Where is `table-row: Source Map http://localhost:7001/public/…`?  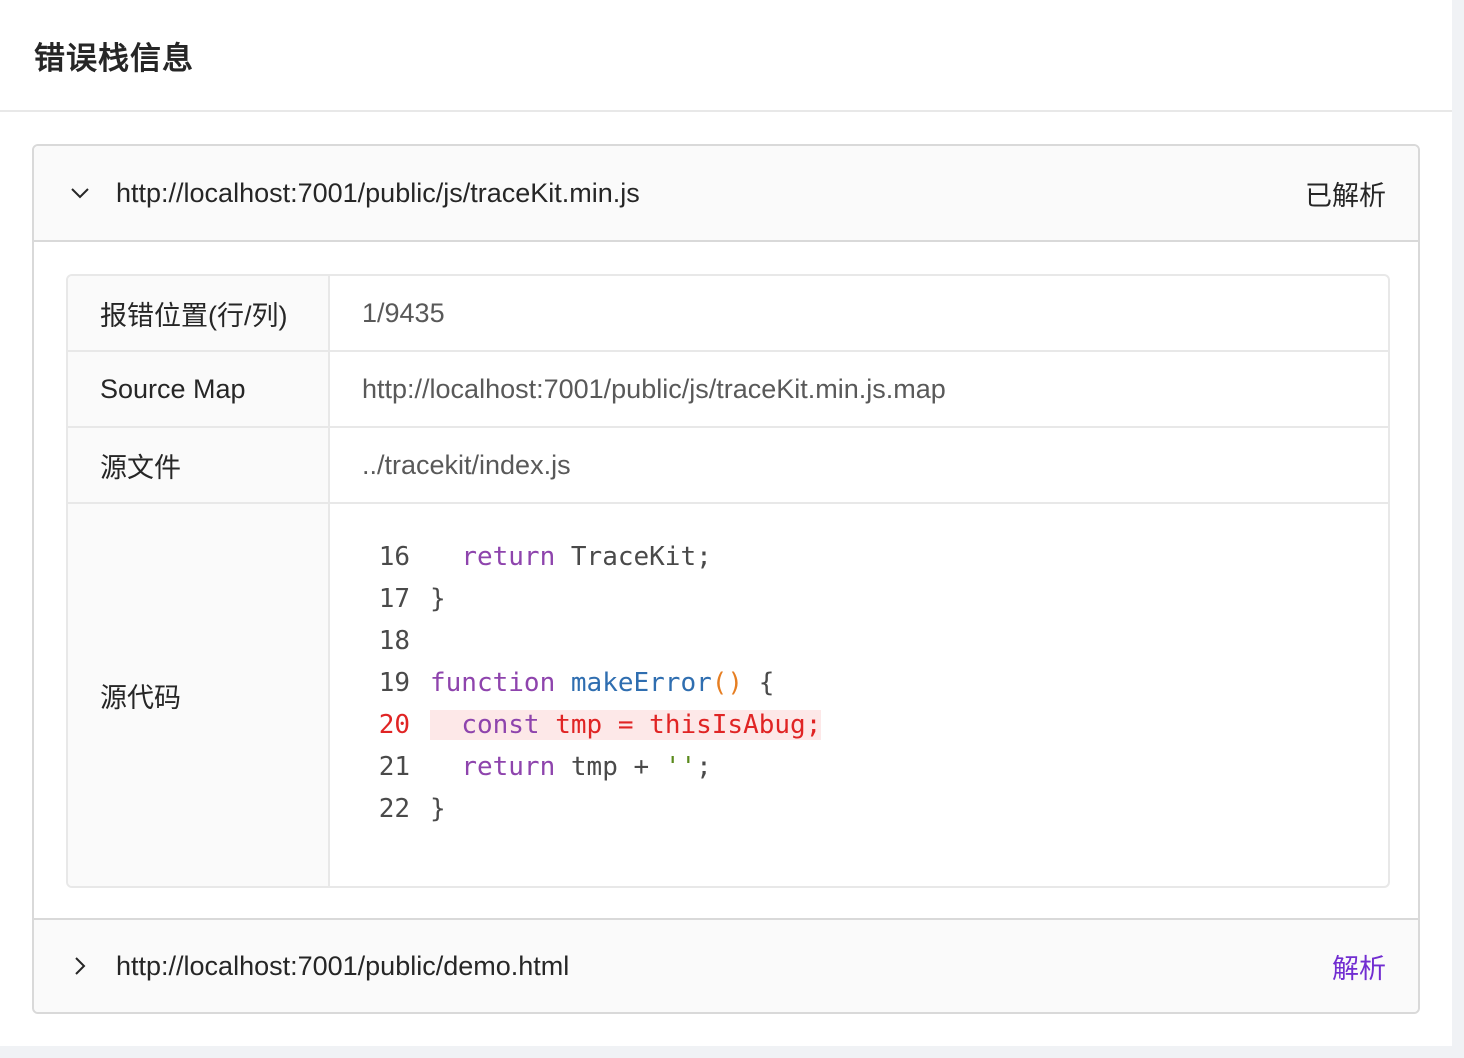
table-row: Source Map http://localhost:7001/public/… is located at coordinates (728, 388).